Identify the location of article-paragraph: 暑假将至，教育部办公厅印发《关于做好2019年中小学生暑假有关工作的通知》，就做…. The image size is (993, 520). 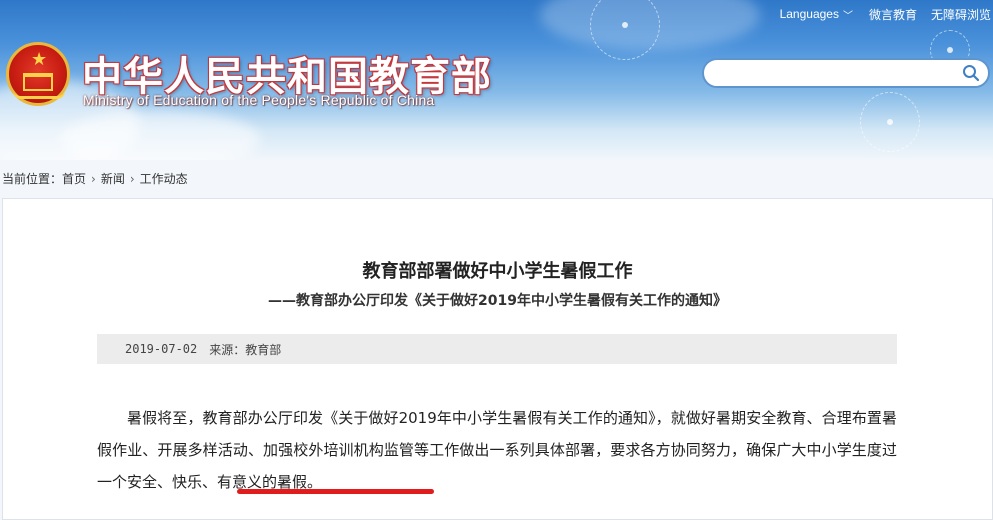
(497, 450).